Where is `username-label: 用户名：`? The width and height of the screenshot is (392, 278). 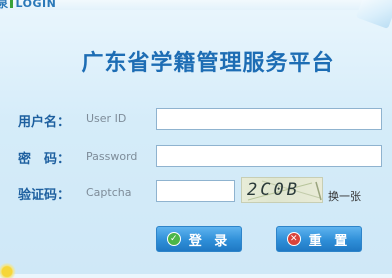 username-label: 用户名： is located at coordinates (44, 122).